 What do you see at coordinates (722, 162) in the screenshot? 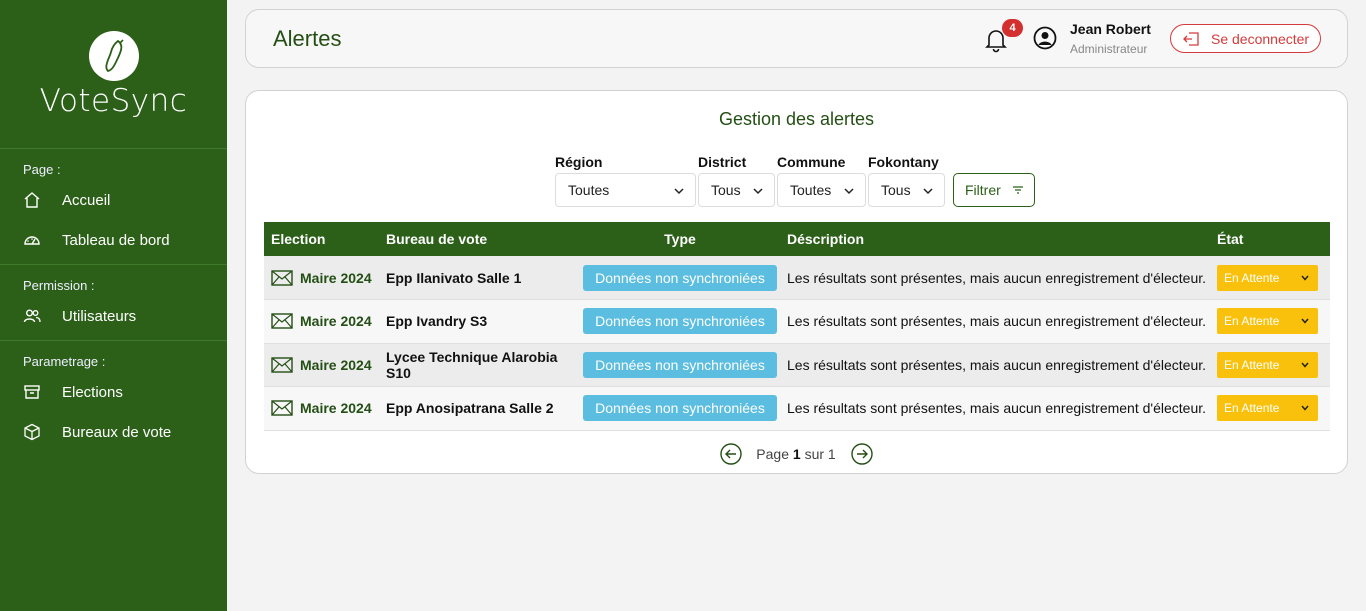
I see `district-label: District` at bounding box center [722, 162].